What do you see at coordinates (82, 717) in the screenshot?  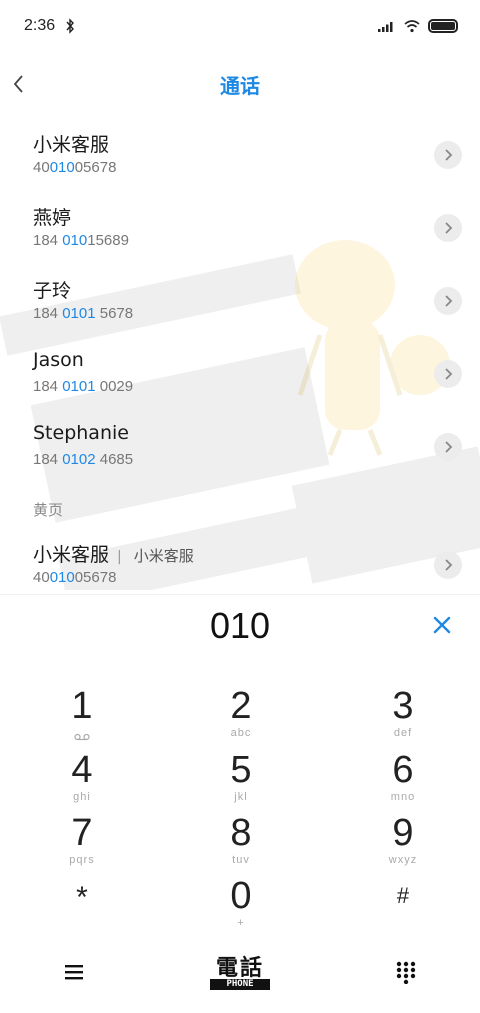 I see `key-1: 1` at bounding box center [82, 717].